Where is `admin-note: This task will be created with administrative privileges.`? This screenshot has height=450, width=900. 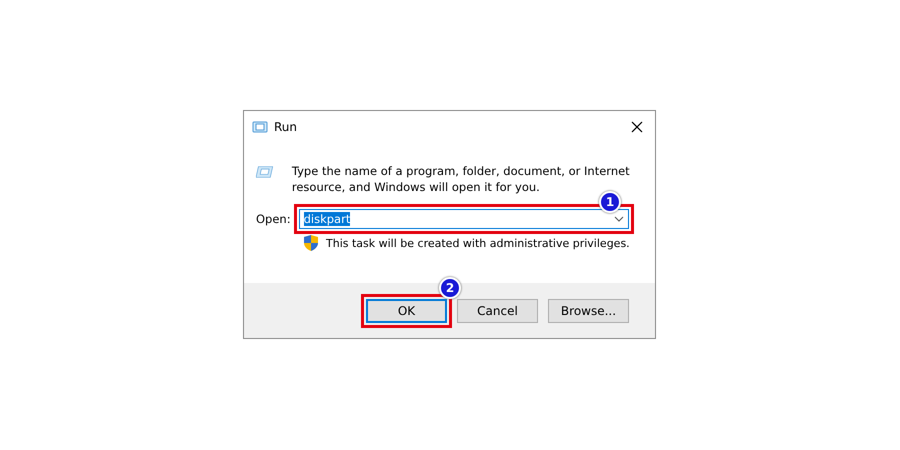 admin-note: This task will be created with administrative privileges. is located at coordinates (478, 243).